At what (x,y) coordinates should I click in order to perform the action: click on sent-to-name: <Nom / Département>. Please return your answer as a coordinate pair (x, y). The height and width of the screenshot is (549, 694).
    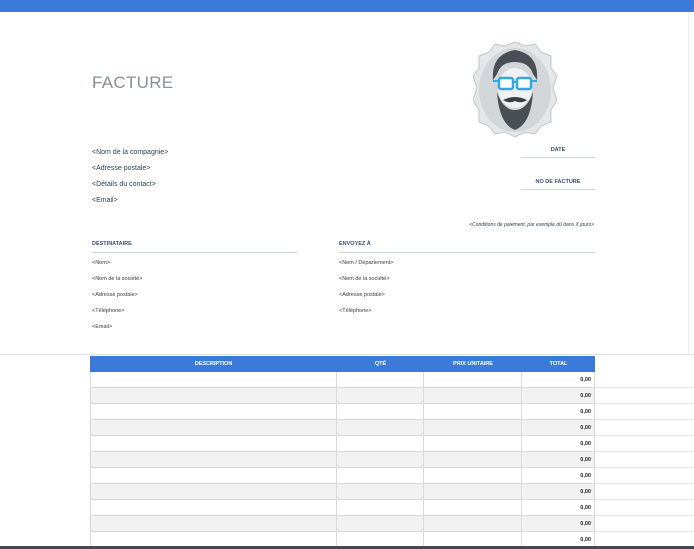
    Looking at the image, I should click on (366, 263).